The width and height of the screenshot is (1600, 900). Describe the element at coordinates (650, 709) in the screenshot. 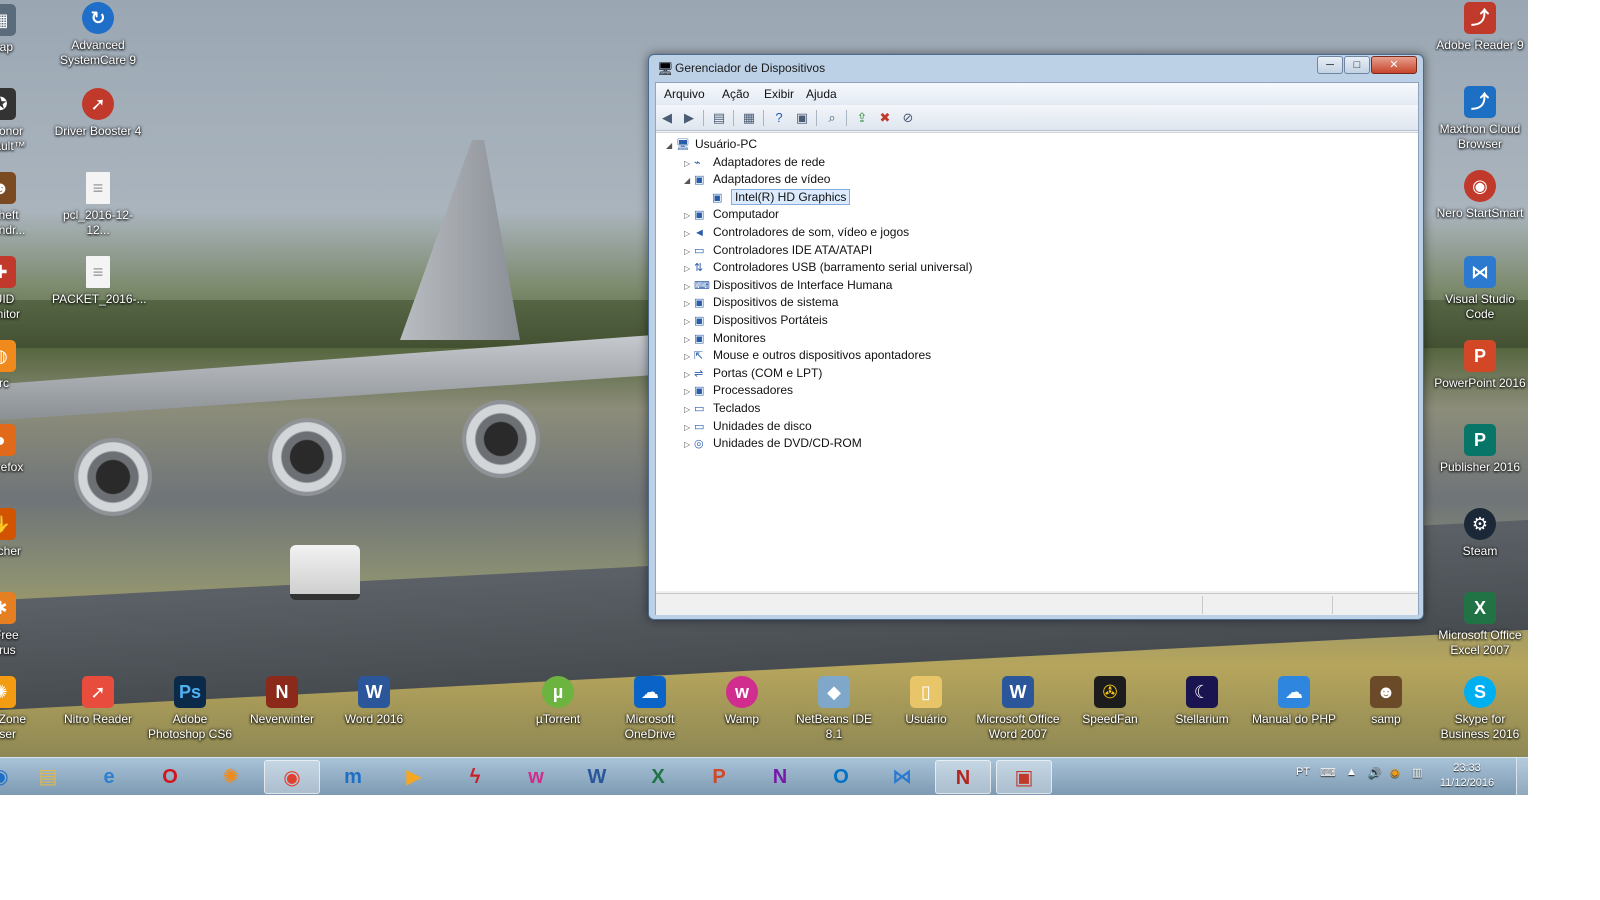

I see `desktop-icon-onedrive: ☁ Microsoft OneDrive` at that location.